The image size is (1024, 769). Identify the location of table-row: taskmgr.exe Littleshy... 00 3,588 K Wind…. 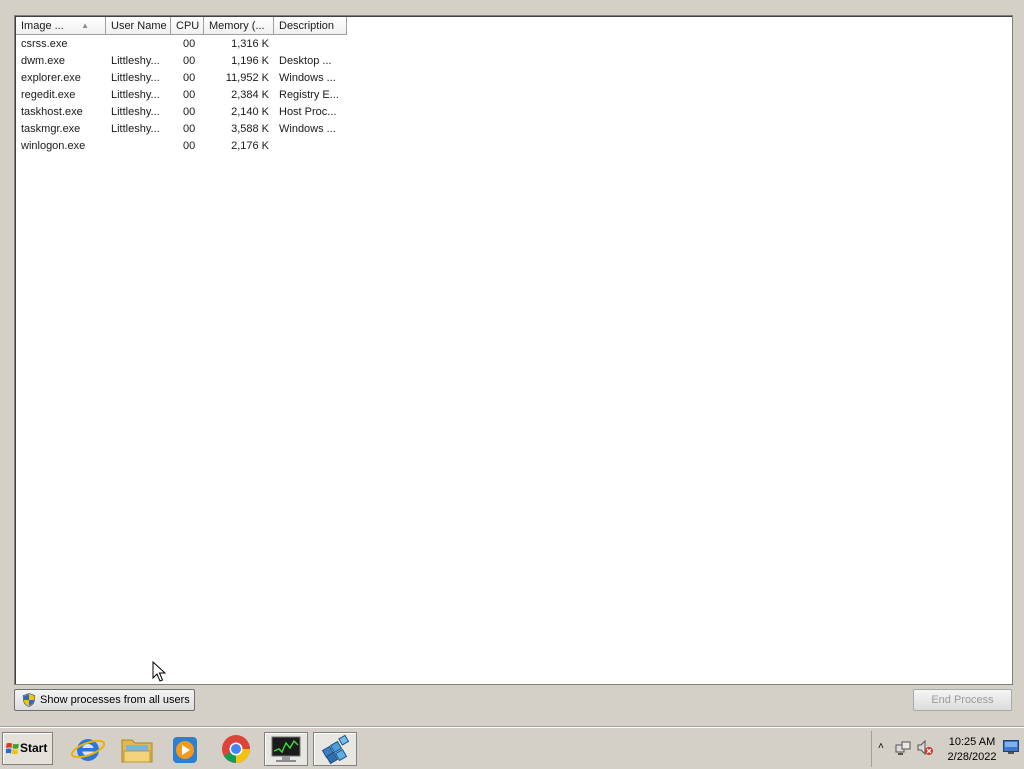
(181, 129).